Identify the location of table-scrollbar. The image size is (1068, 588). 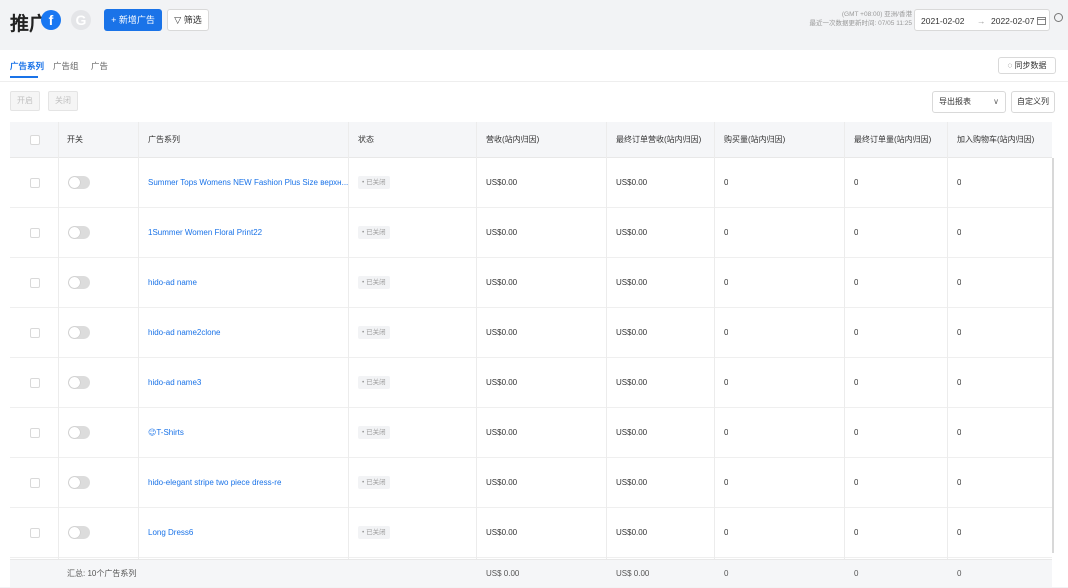
(1053, 355).